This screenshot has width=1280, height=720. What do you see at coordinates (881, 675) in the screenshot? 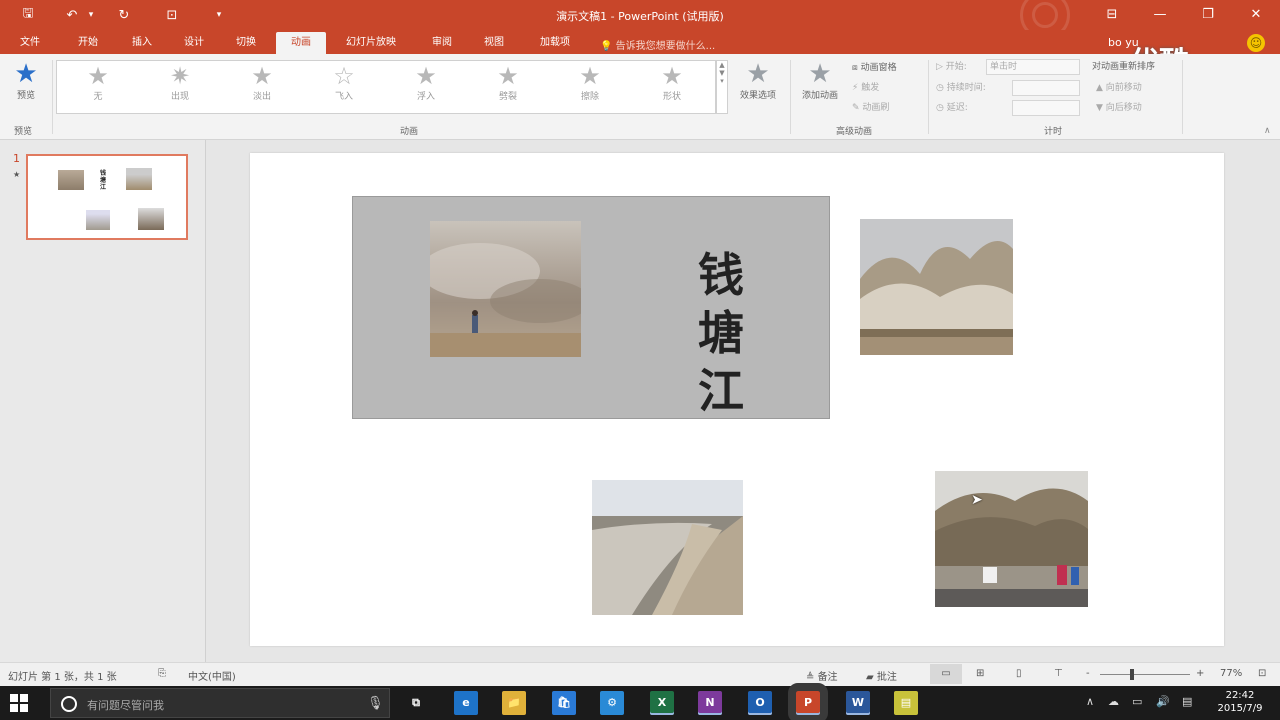
I see `comments-button: ▰ 批注` at bounding box center [881, 675].